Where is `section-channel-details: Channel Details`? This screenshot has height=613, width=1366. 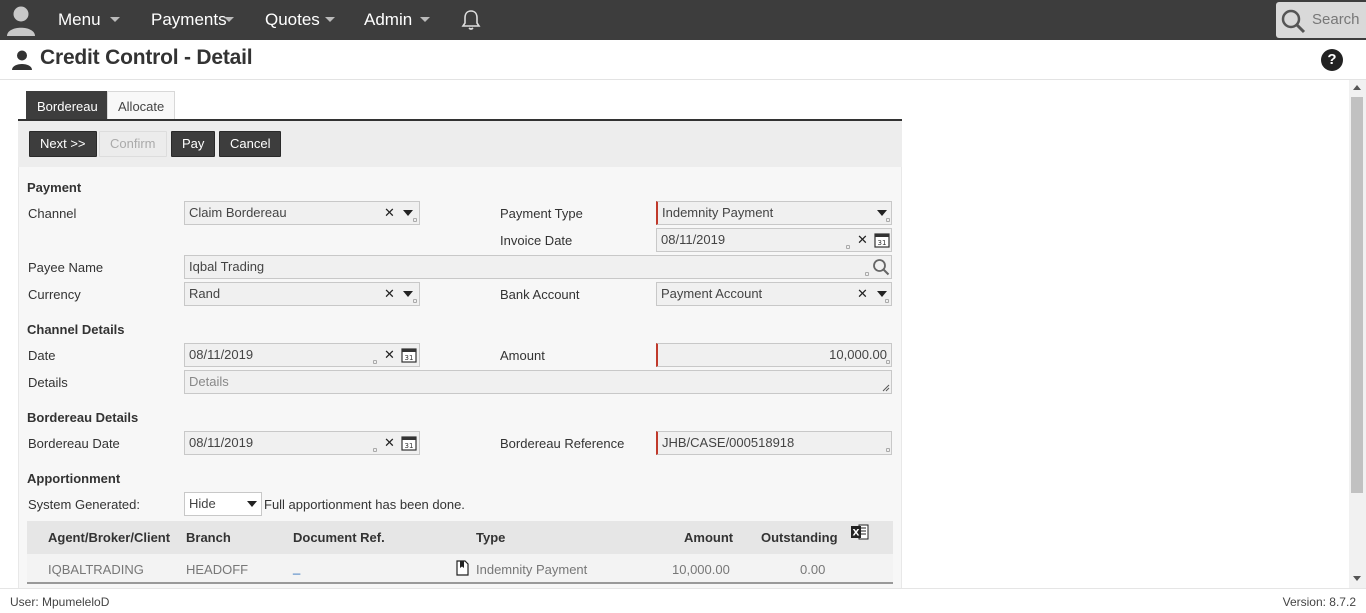 section-channel-details: Channel Details is located at coordinates (76, 329).